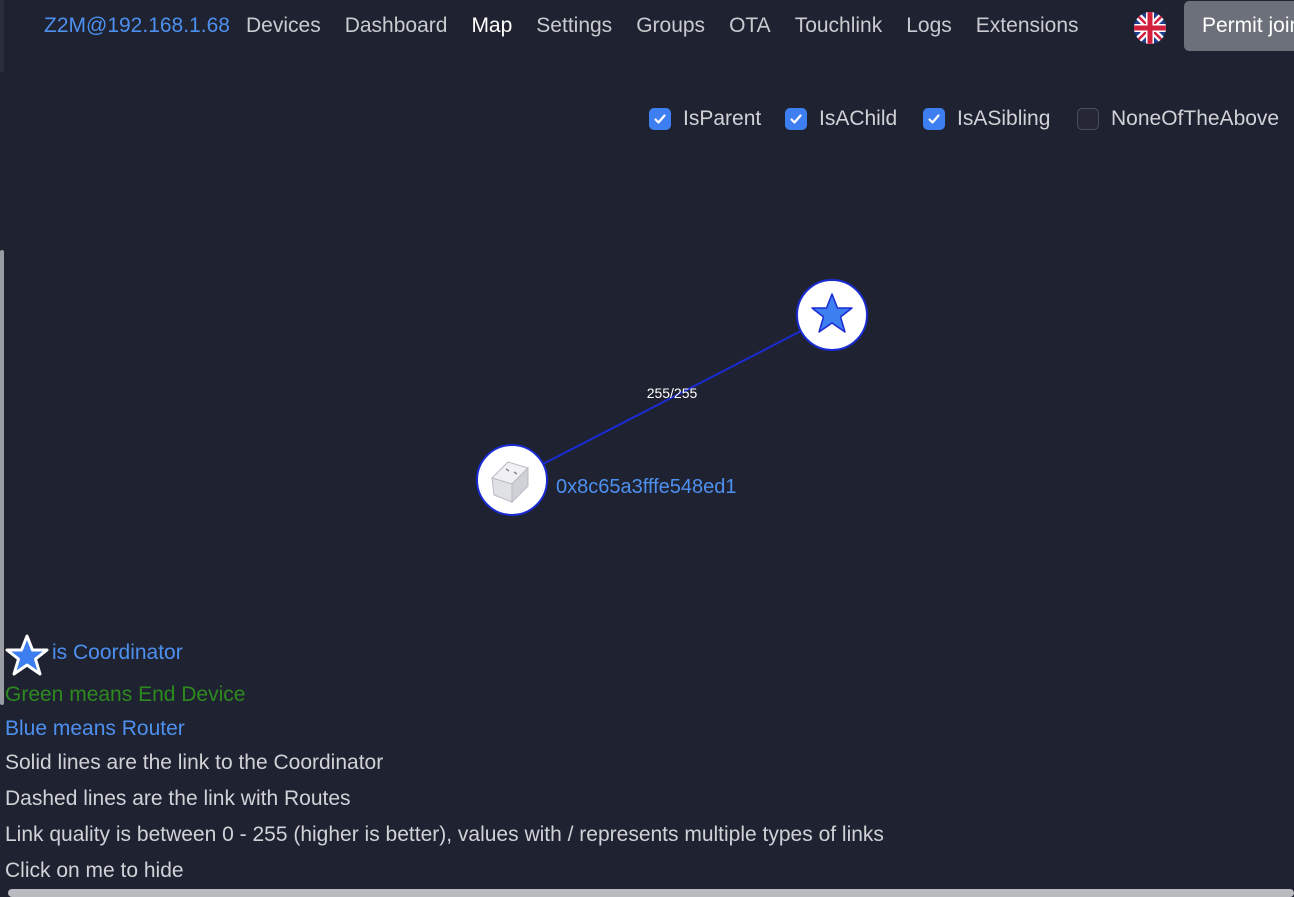 The width and height of the screenshot is (1294, 897). I want to click on nav-groups: Groups, so click(670, 26).